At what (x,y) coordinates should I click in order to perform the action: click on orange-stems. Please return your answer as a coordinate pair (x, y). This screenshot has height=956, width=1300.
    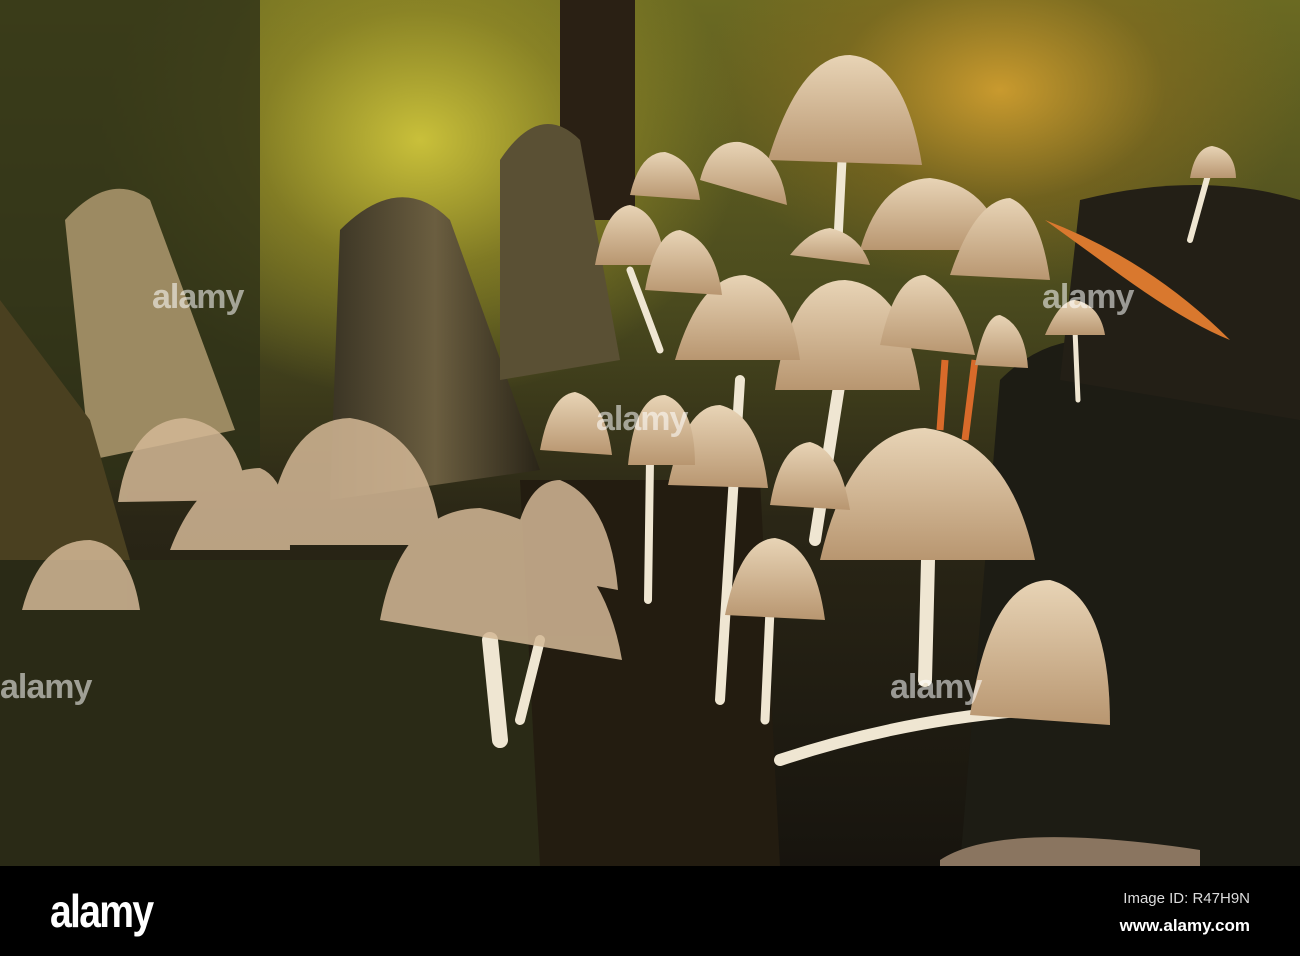
    Looking at the image, I should click on (957, 400).